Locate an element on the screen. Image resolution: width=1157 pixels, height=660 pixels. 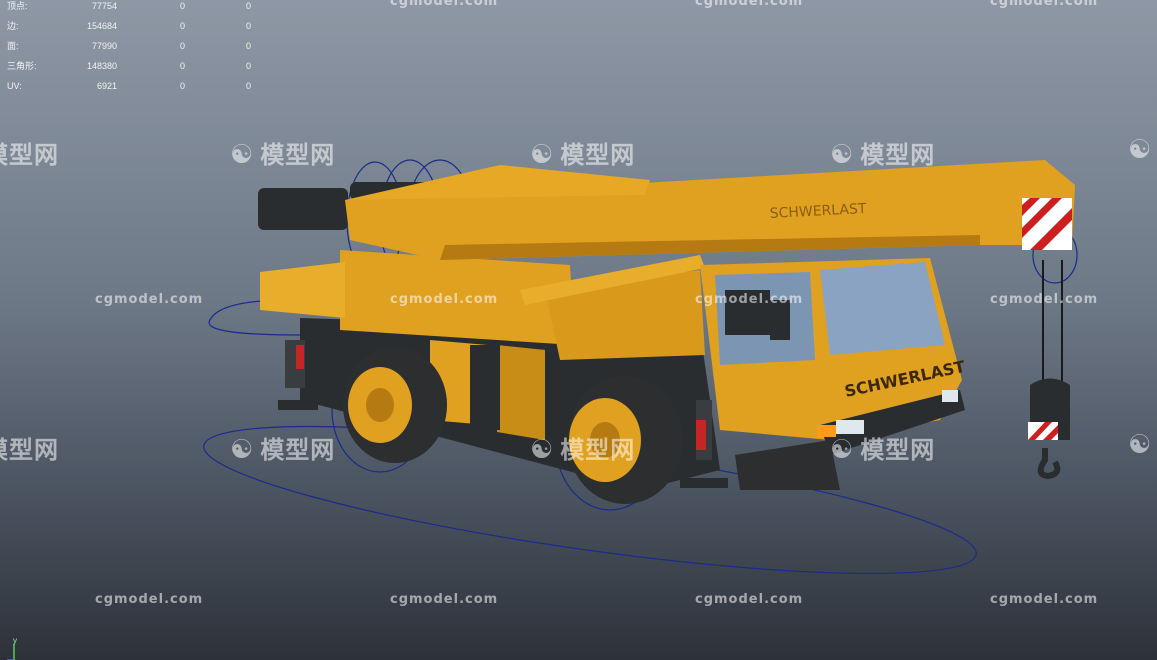
hud-label: 面: is located at coordinates (13, 46).